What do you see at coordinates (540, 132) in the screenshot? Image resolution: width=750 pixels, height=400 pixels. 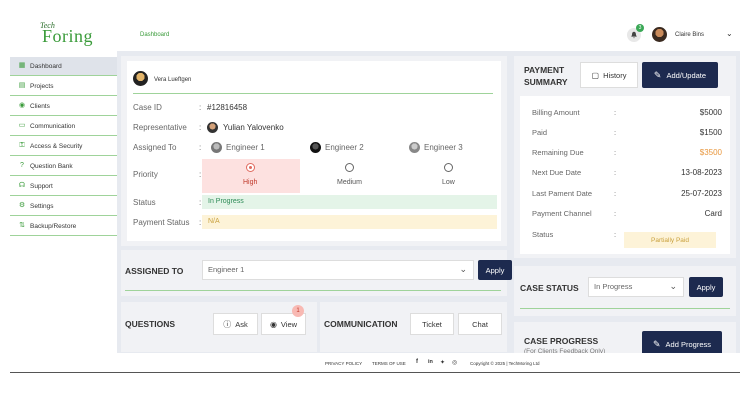 I see `payment-row-label: Paid` at bounding box center [540, 132].